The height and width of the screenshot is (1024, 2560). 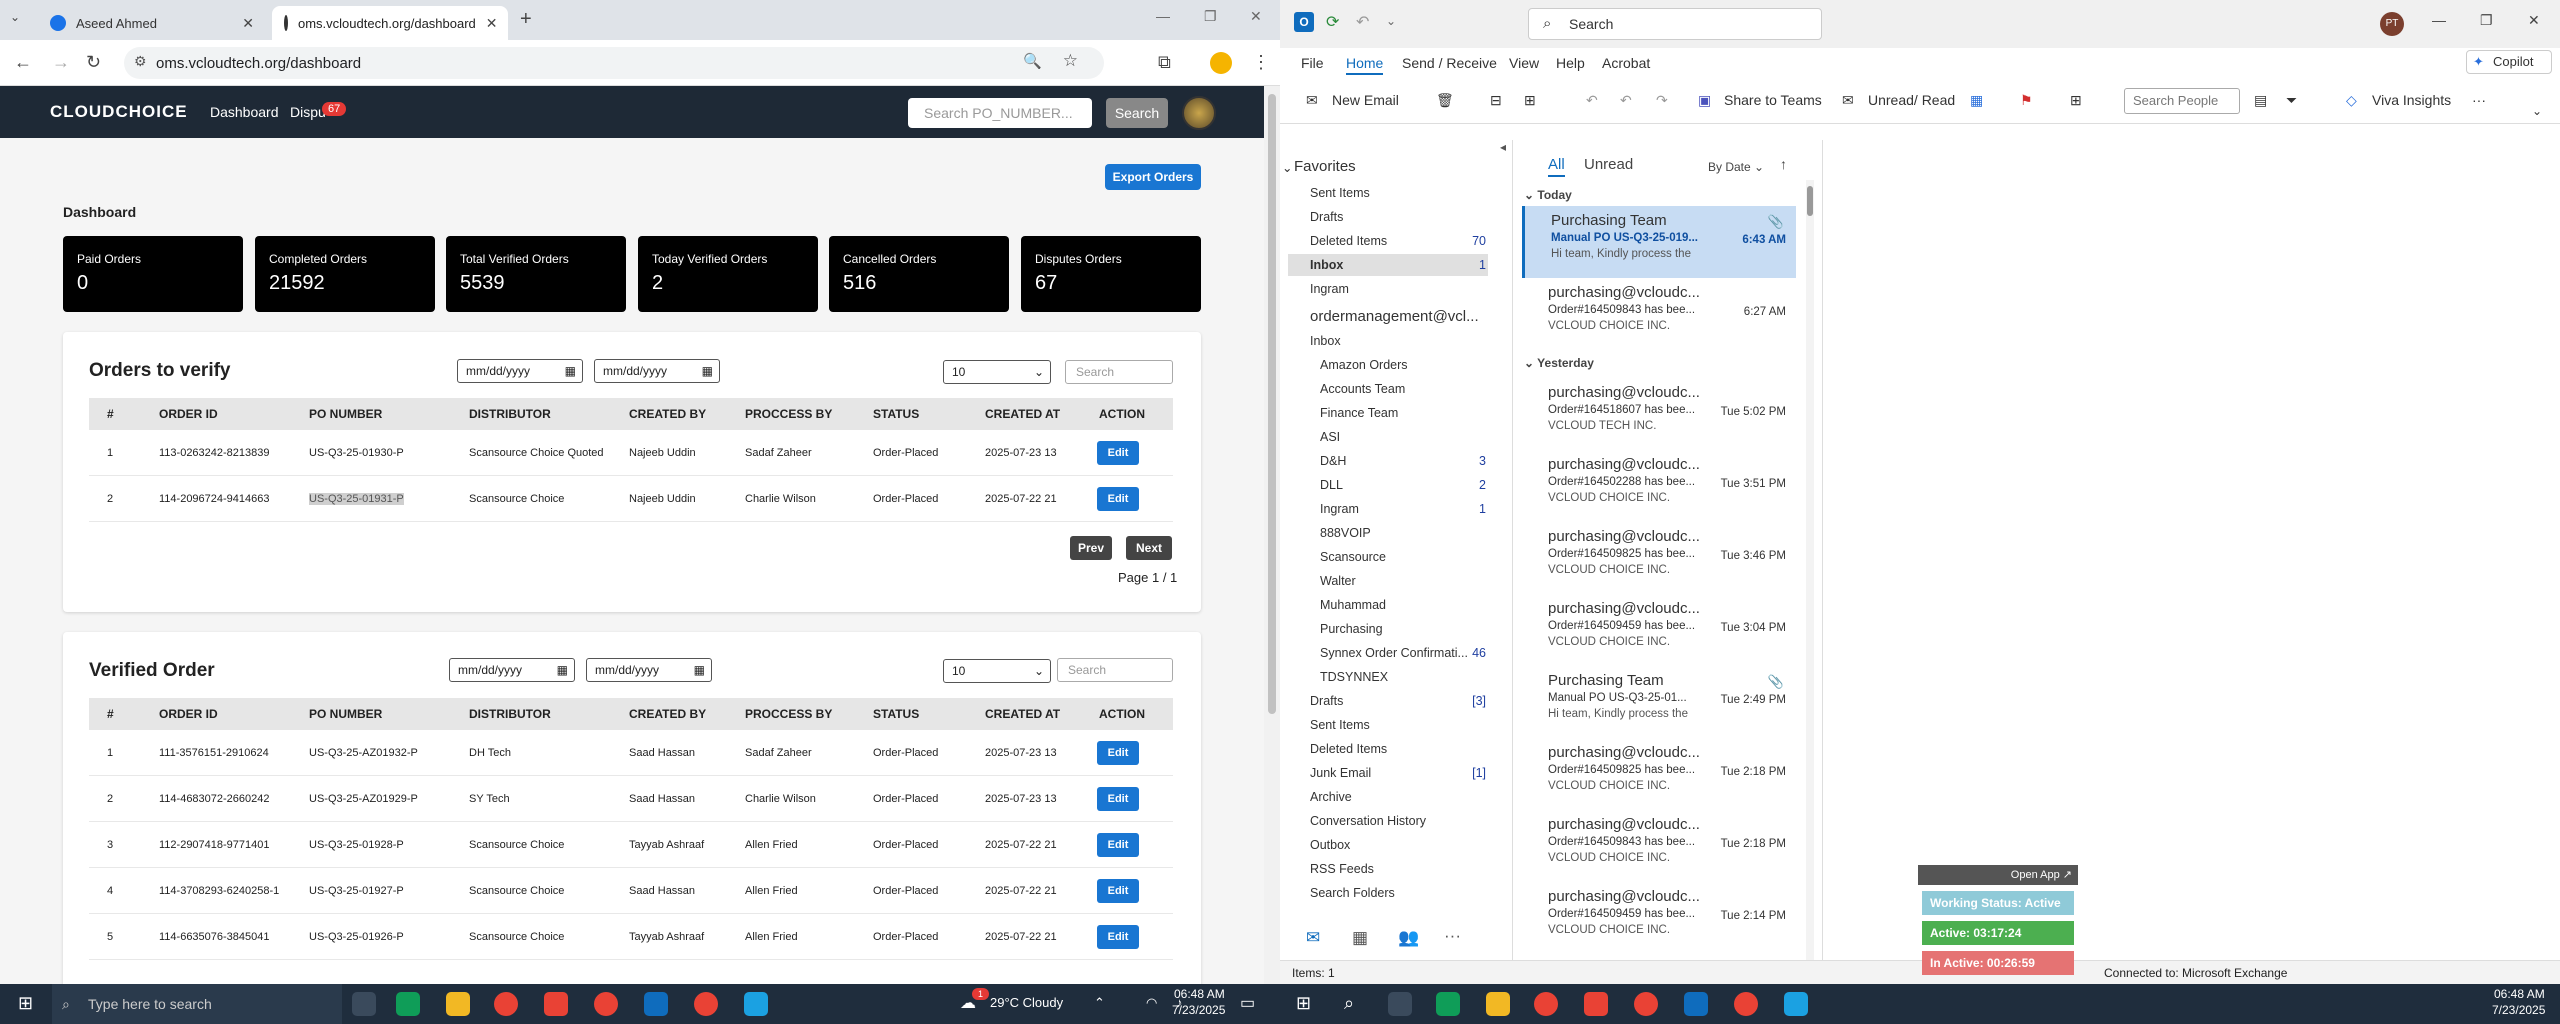 I want to click on new-email-icon: ✉, so click(x=1312, y=100).